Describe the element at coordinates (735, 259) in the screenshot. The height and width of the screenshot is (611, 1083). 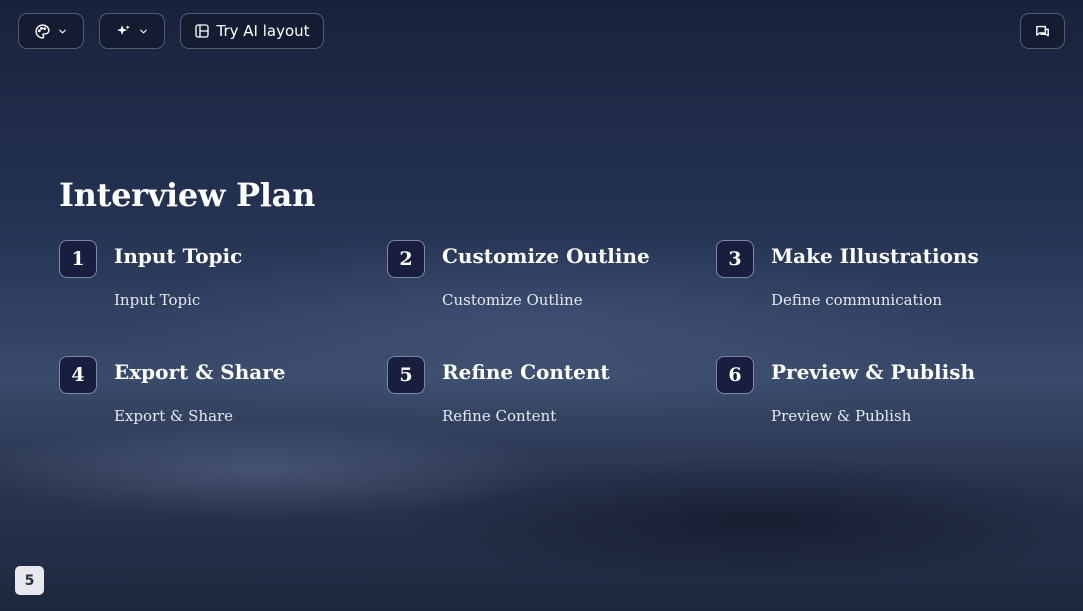
I see `step-number-box: 3` at that location.